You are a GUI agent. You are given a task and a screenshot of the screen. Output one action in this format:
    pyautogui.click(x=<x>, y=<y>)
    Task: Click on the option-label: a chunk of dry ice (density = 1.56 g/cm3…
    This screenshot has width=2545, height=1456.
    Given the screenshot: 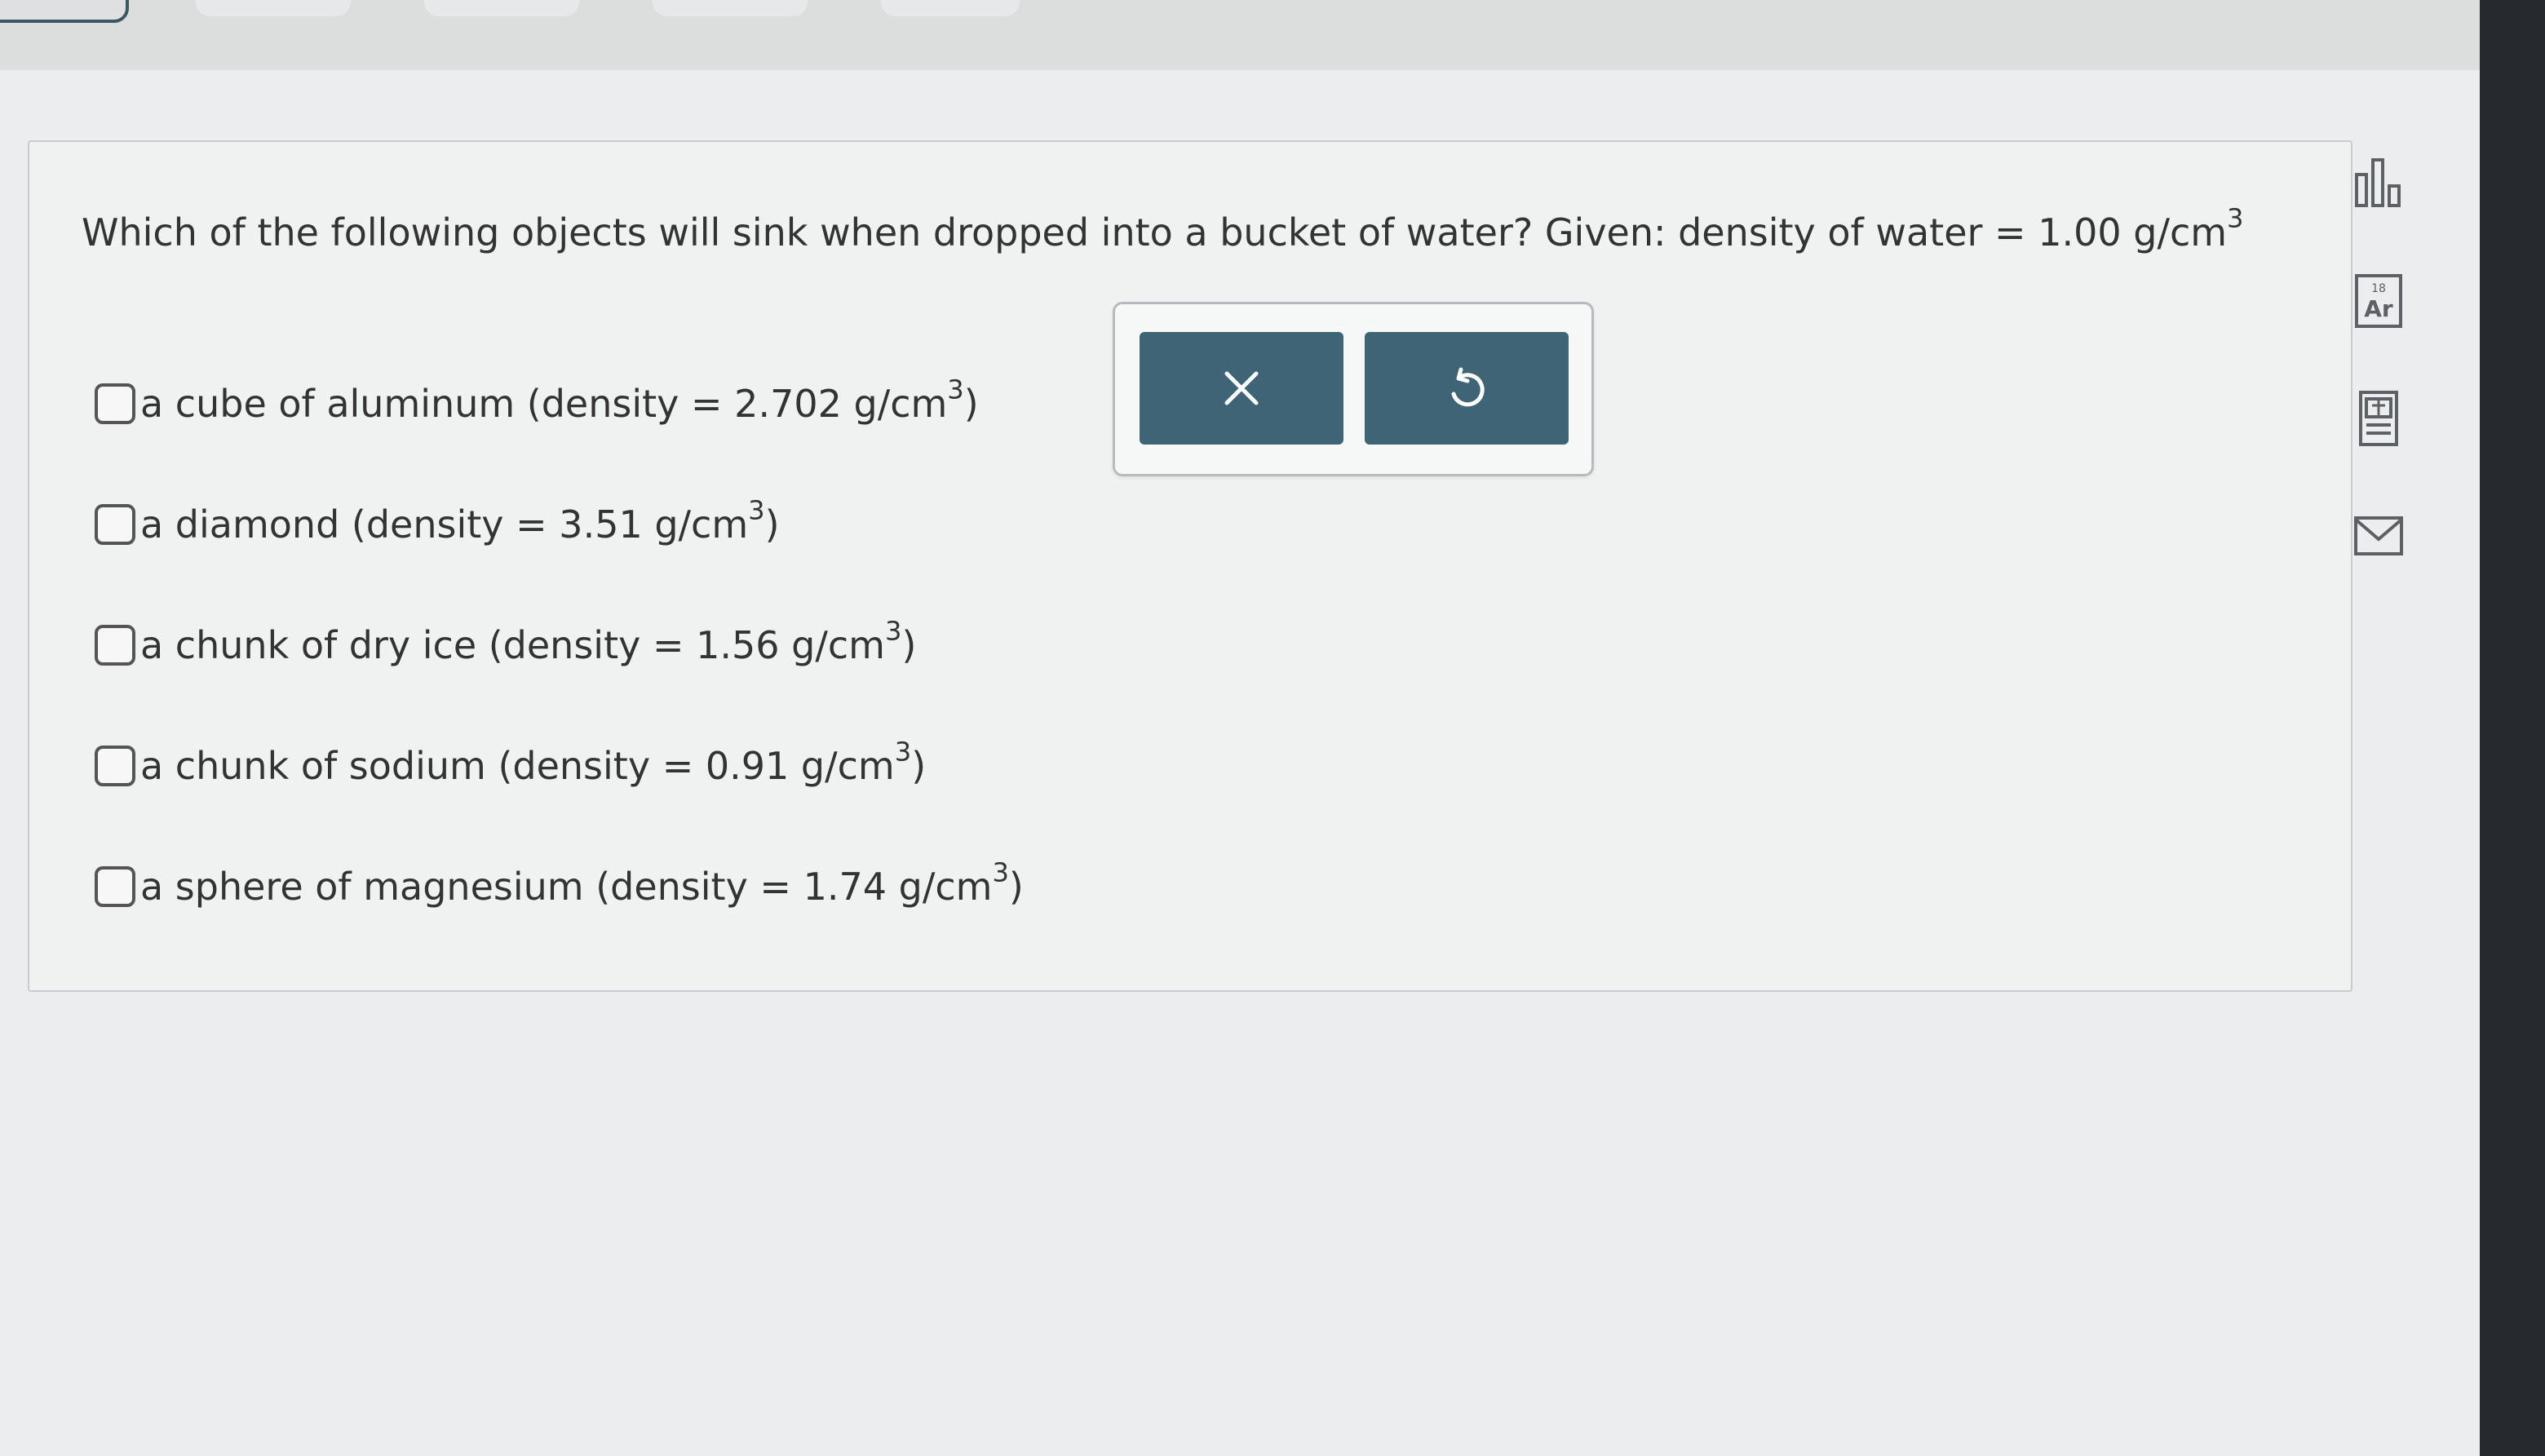 What is the action you would take?
    pyautogui.click(x=528, y=641)
    